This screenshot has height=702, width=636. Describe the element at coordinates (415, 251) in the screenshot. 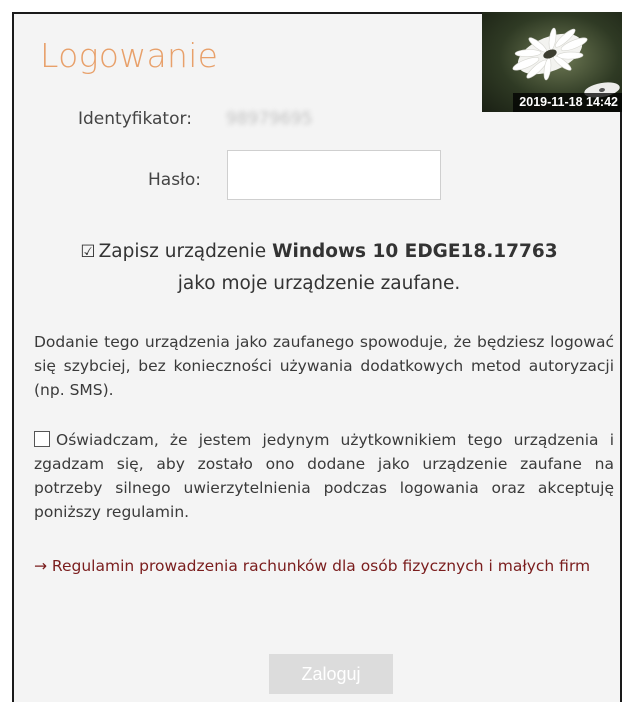

I see `device-name: Windows 10 EDGE18.17763` at that location.